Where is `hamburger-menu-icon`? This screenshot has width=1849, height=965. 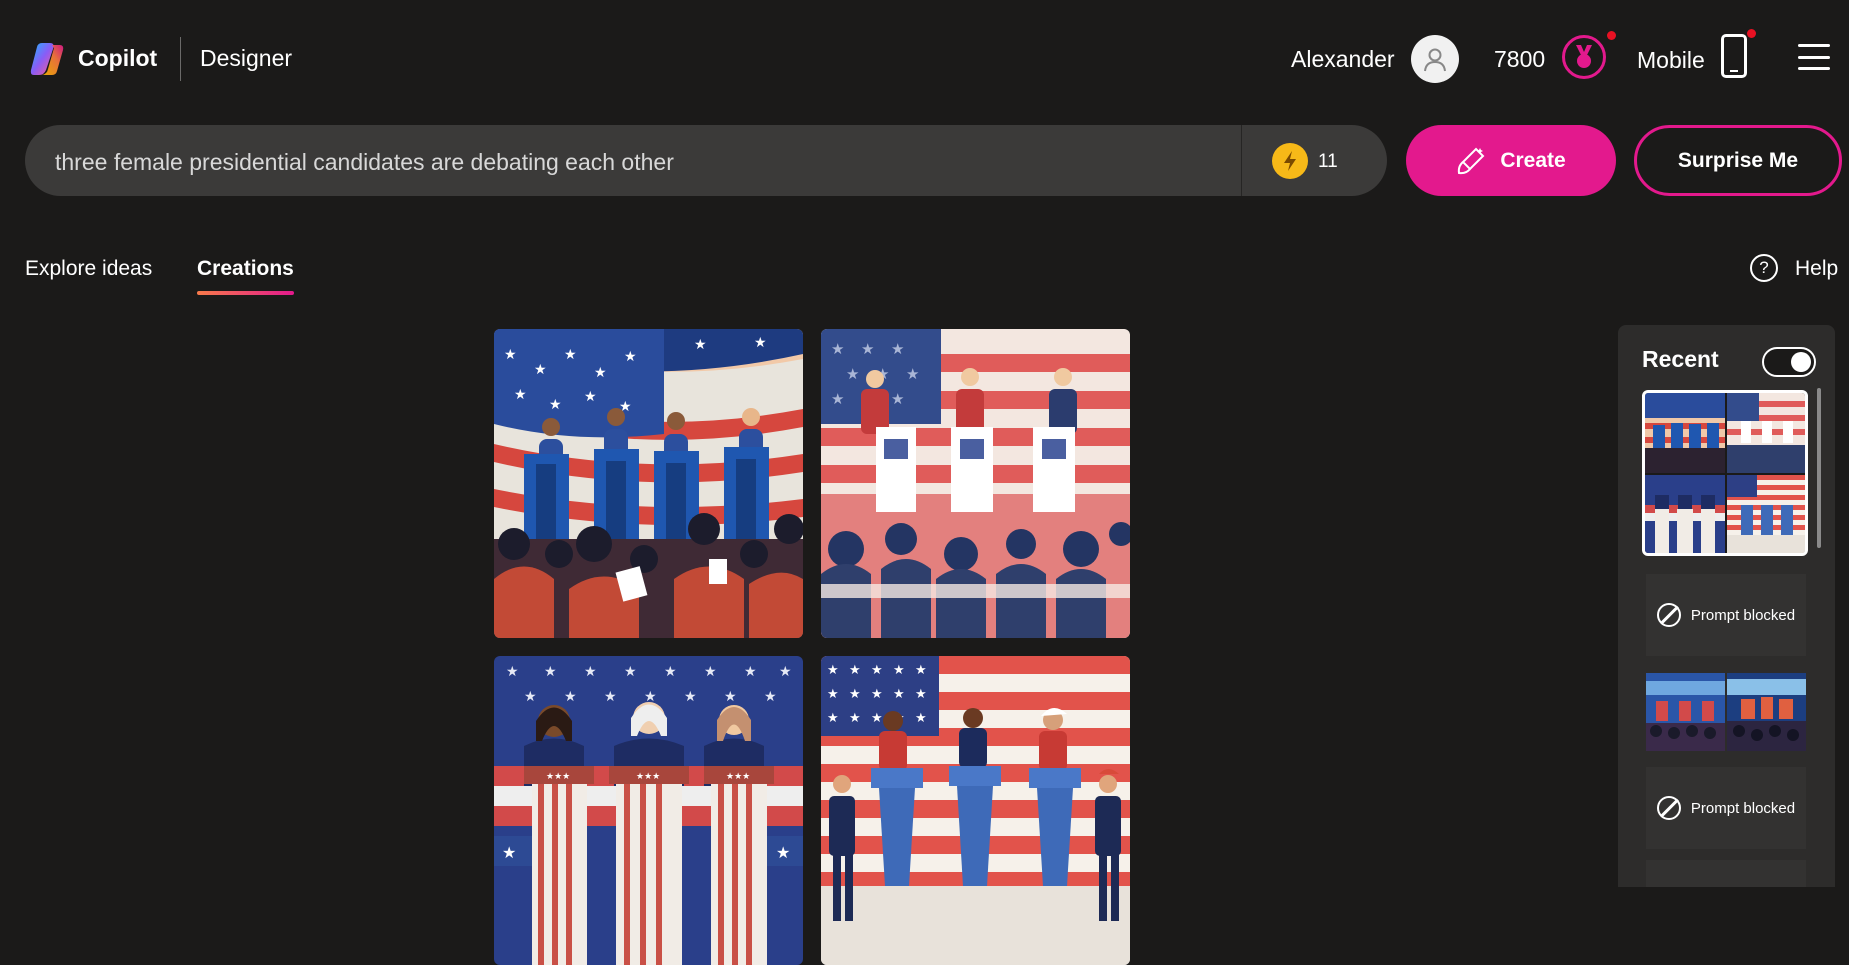
hamburger-menu-icon is located at coordinates (1814, 57).